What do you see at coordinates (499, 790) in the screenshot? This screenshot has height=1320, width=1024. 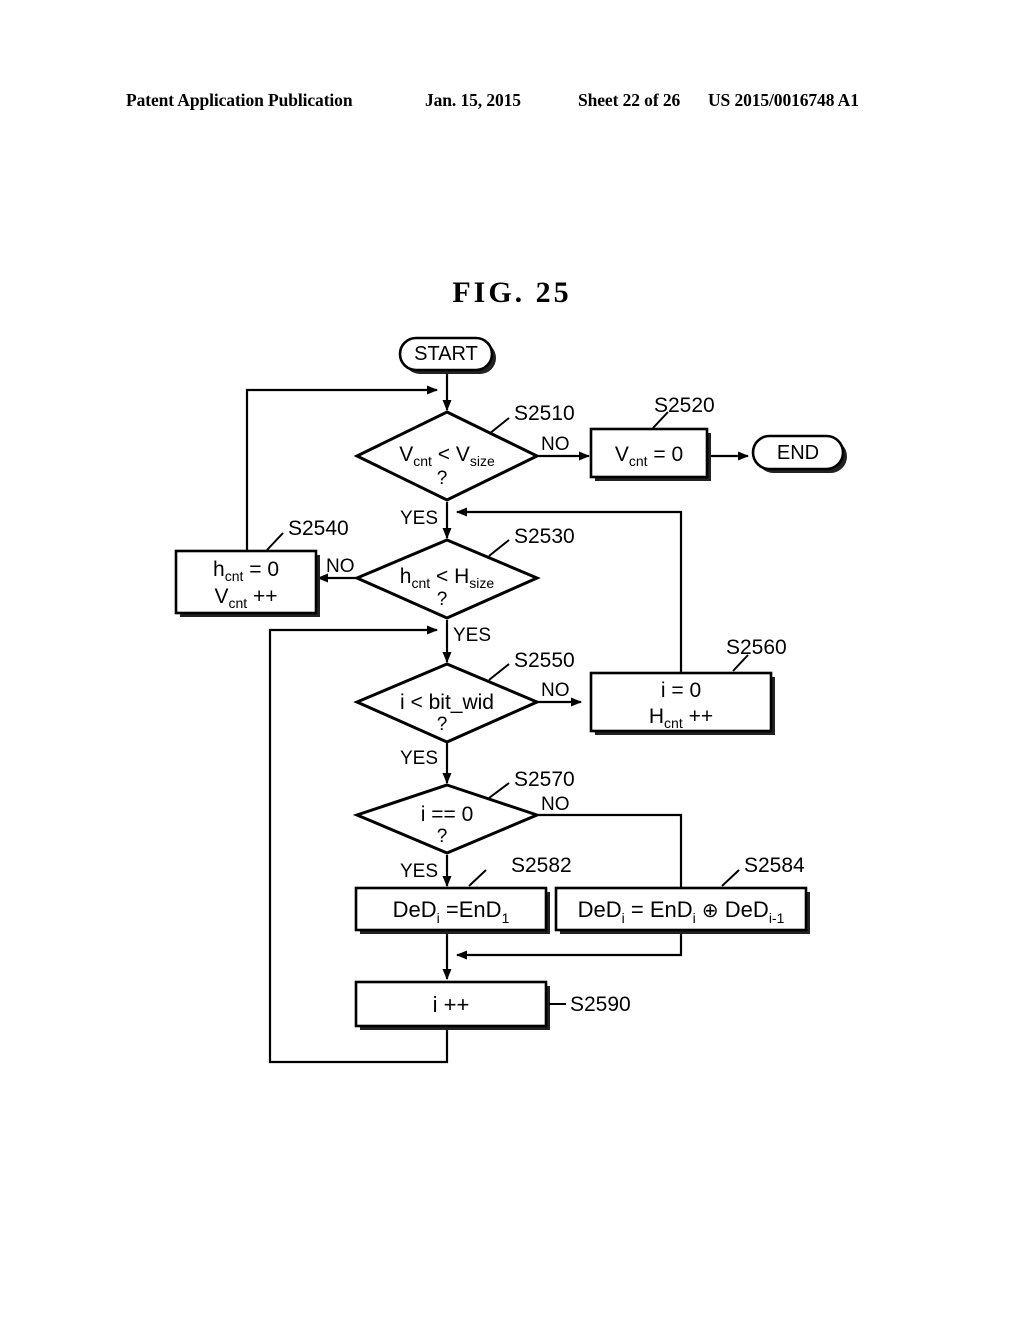 I see `tag-s2570-leader` at bounding box center [499, 790].